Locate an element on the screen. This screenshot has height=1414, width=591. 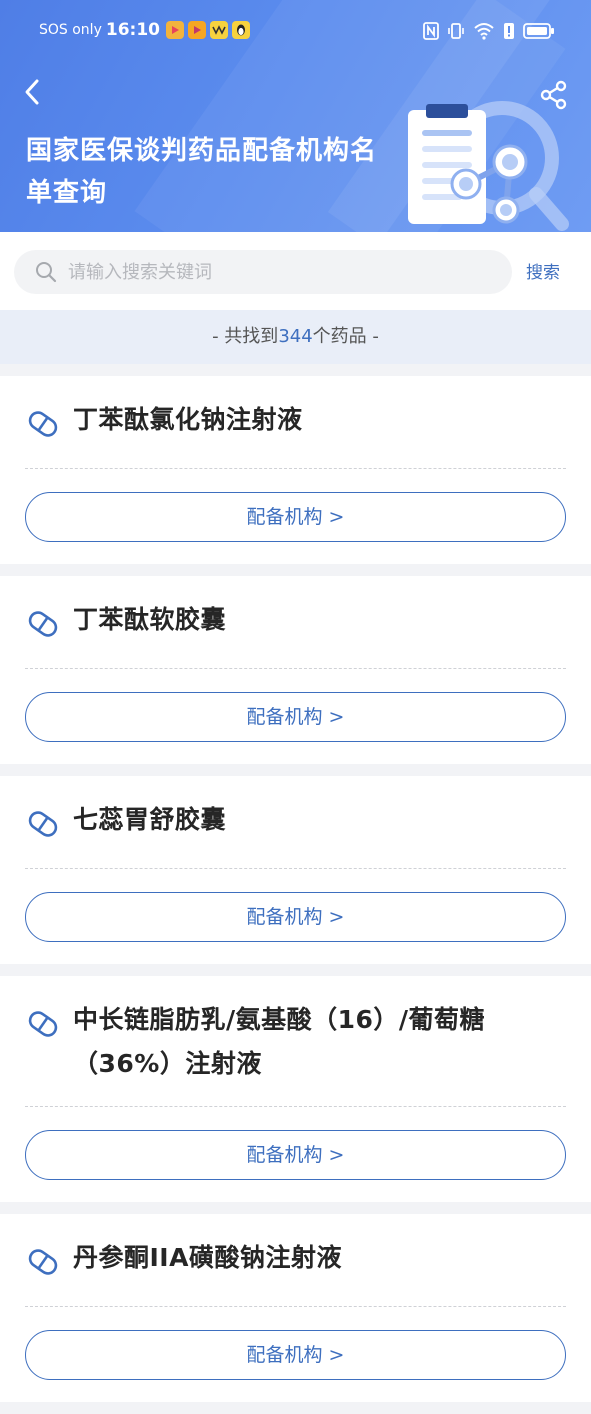
search-input is located at coordinates (278, 272).